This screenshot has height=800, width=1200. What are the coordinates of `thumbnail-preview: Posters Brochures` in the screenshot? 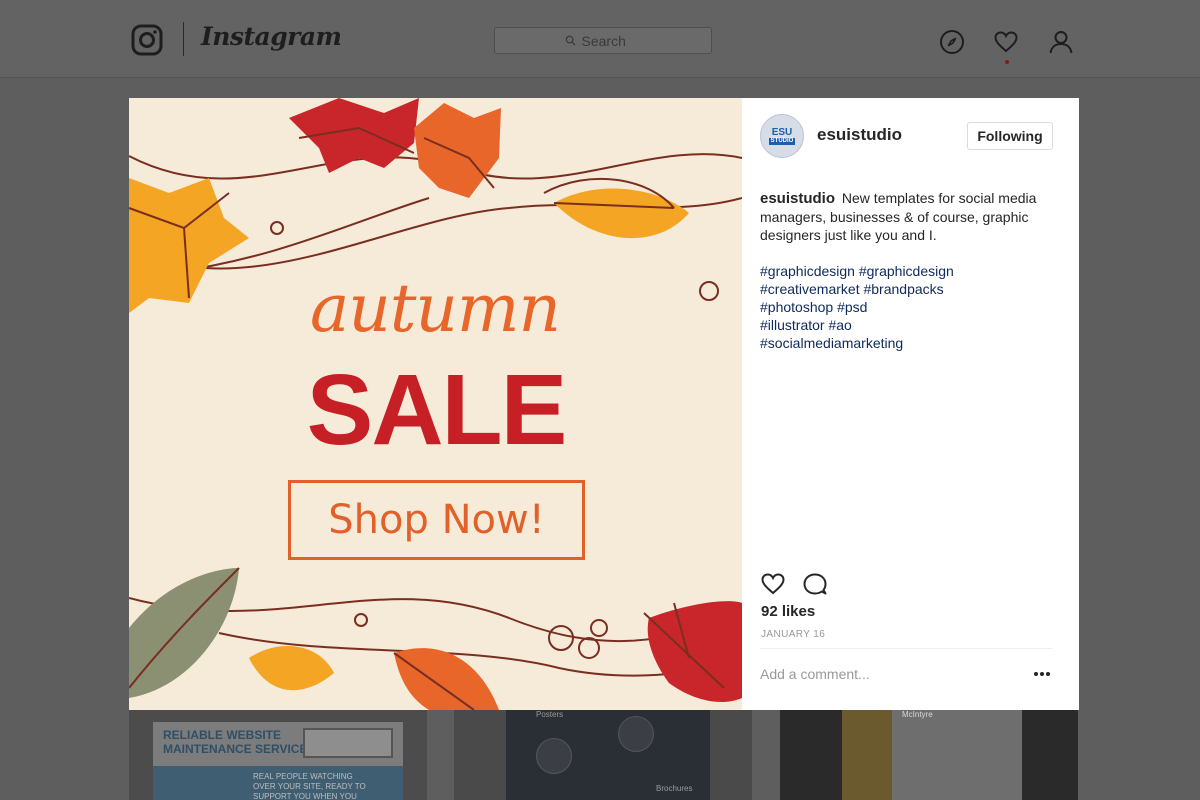 It's located at (608, 755).